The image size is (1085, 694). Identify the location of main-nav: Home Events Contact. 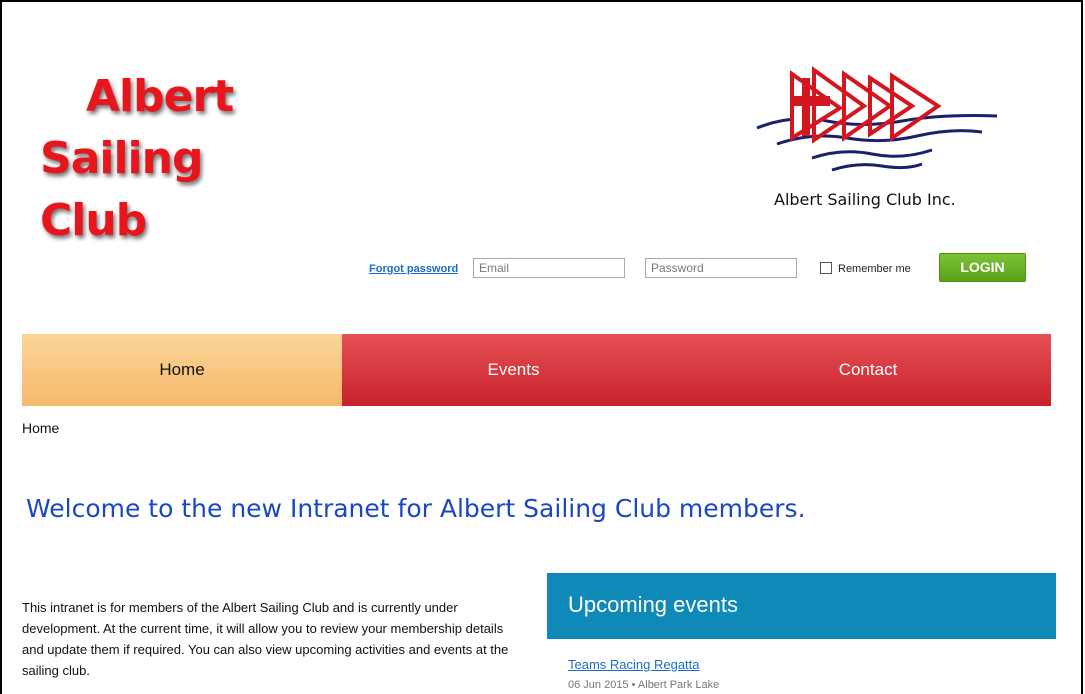
(536, 370).